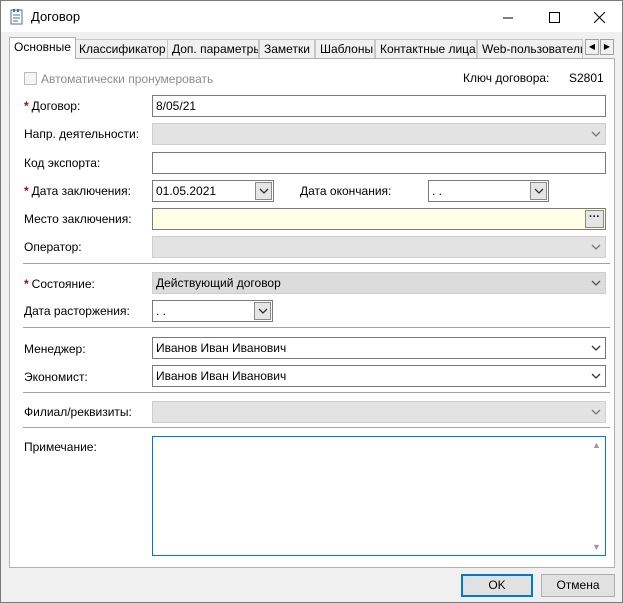 This screenshot has height=603, width=623. Describe the element at coordinates (379, 283) in the screenshot. I see `state-select: Действующий договор` at that location.